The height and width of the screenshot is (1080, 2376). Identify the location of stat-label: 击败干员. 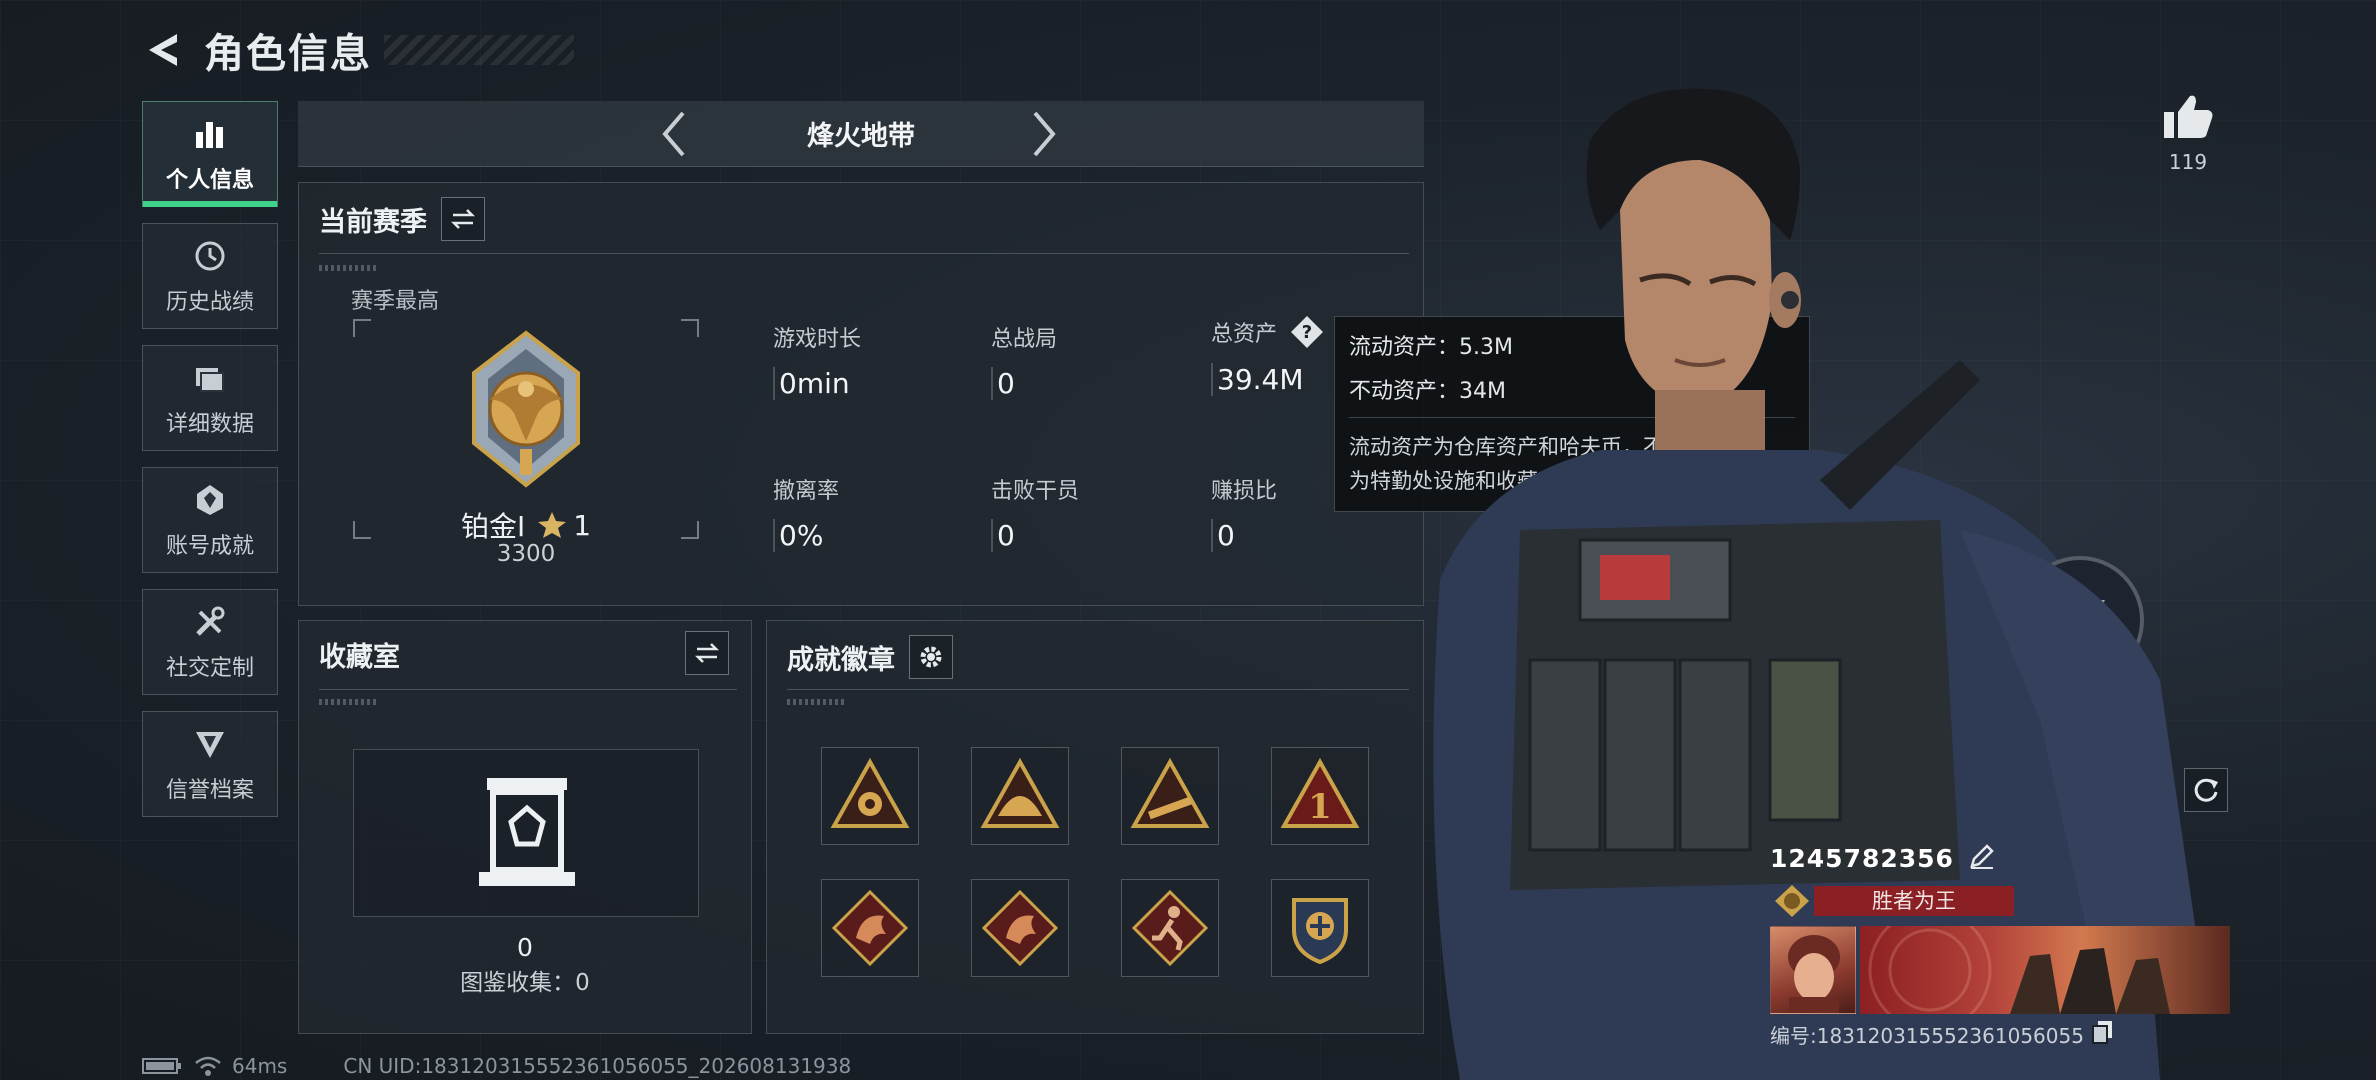
(1035, 491).